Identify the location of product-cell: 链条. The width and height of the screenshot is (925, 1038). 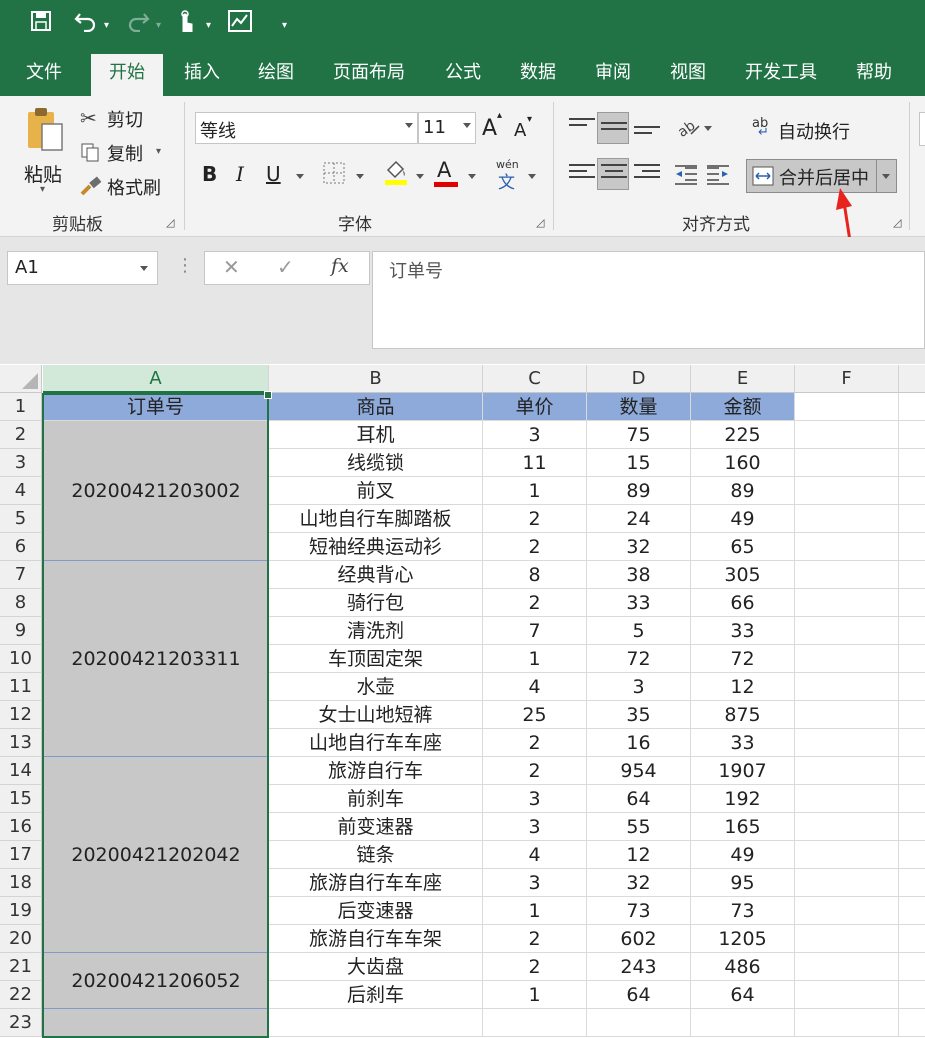
(376, 855).